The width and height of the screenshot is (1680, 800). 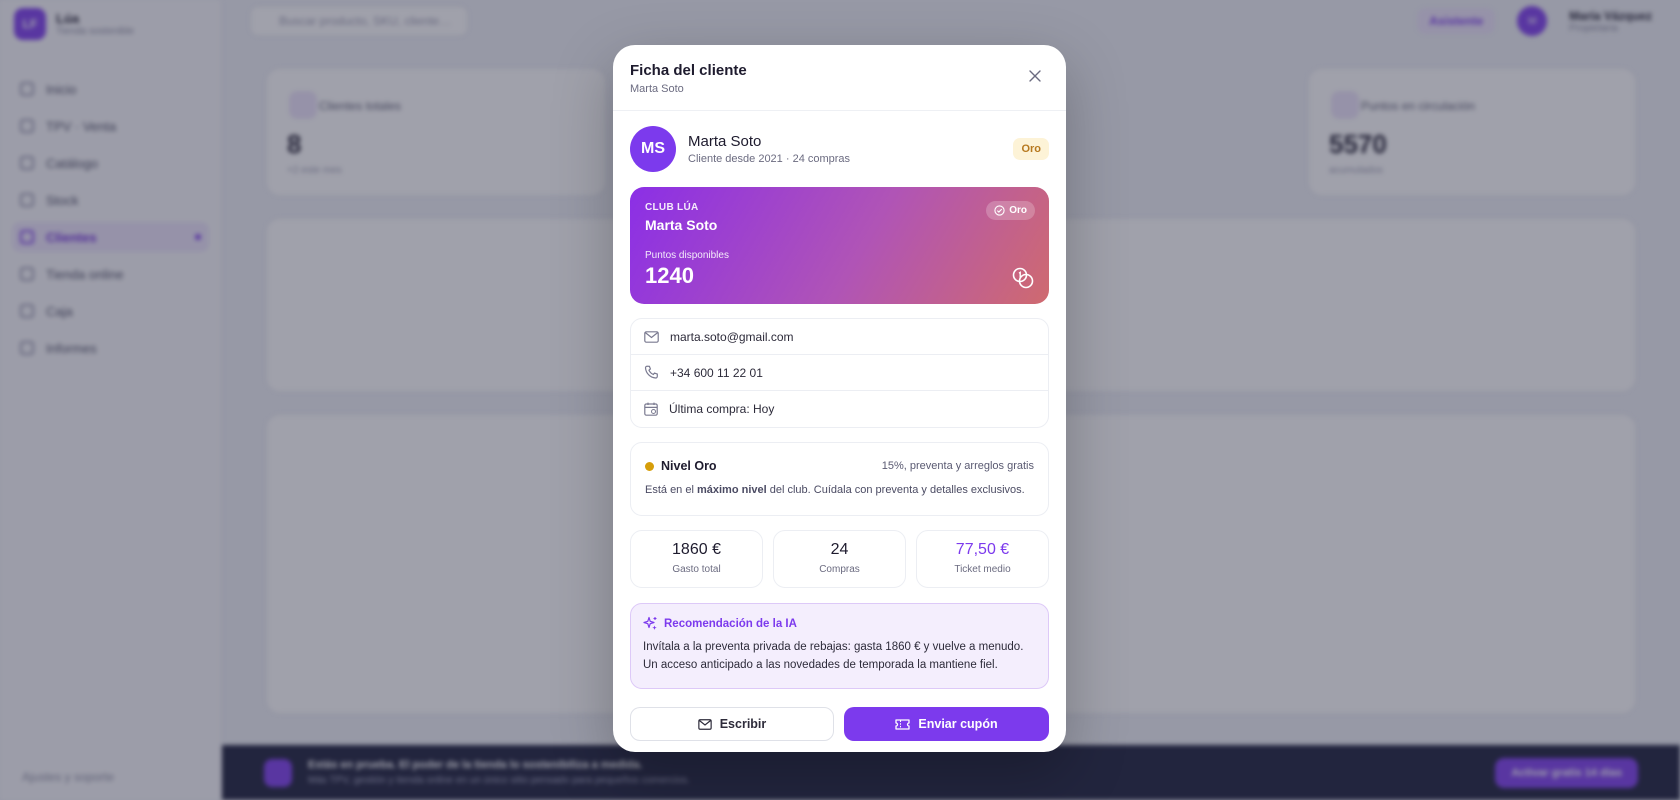 What do you see at coordinates (650, 623) in the screenshot?
I see `sparkles-icon` at bounding box center [650, 623].